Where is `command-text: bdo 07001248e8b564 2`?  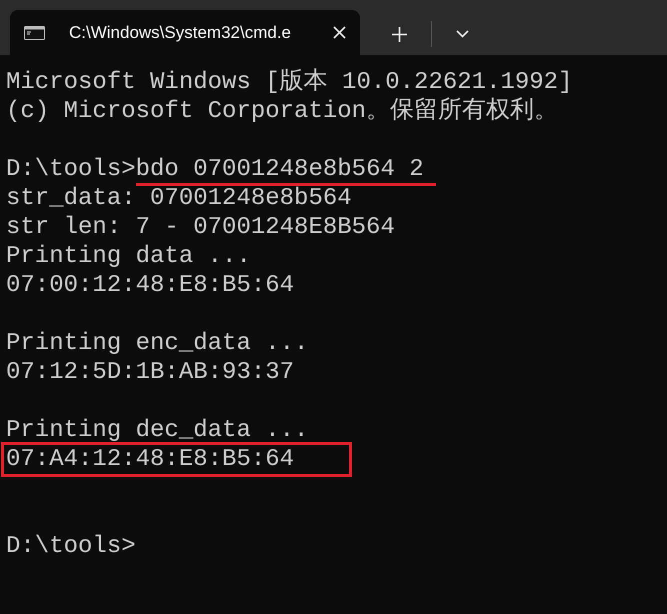
command-text: bdo 07001248e8b564 2 is located at coordinates (286, 171).